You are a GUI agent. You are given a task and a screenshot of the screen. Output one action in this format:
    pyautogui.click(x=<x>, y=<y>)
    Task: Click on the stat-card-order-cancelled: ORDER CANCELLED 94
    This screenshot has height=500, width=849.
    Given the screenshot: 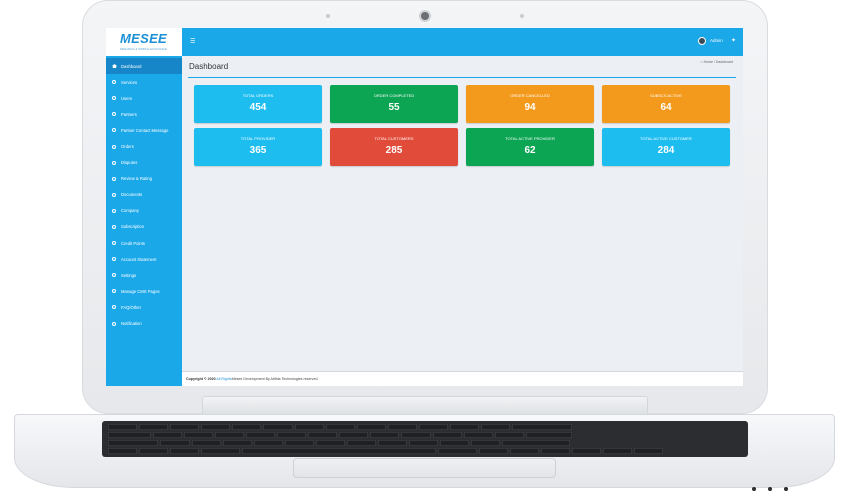 What is the action you would take?
    pyautogui.click(x=530, y=104)
    